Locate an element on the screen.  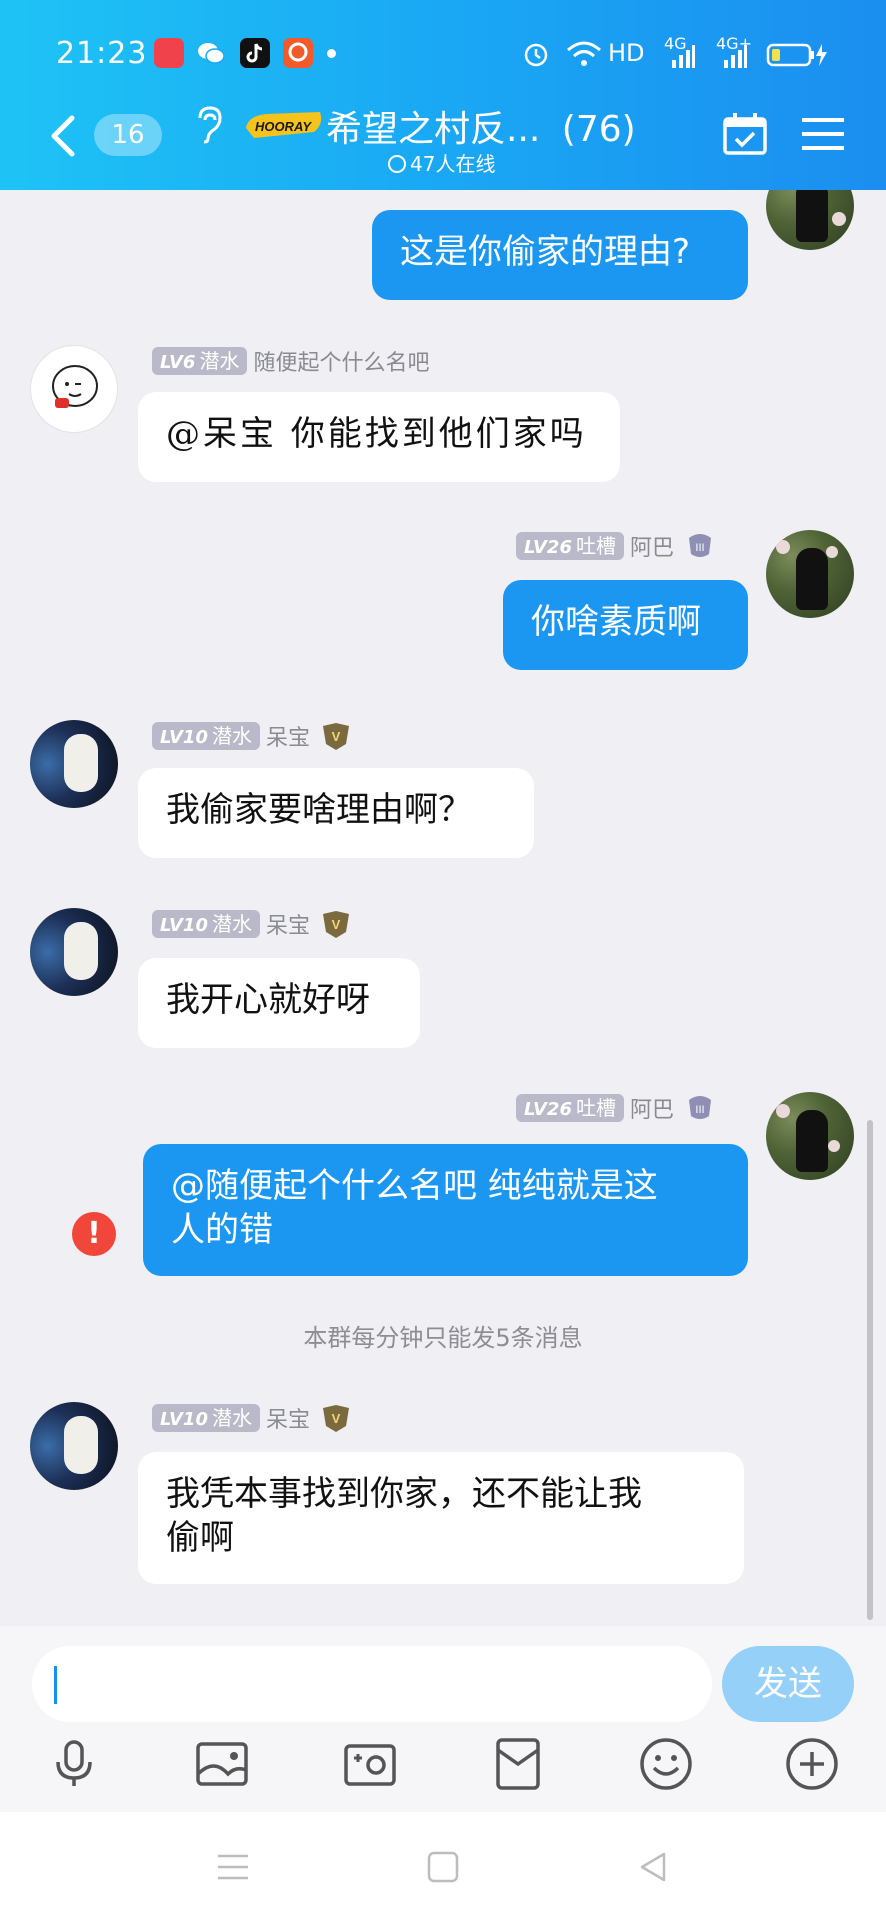
microphone-icon is located at coordinates (74, 1764).